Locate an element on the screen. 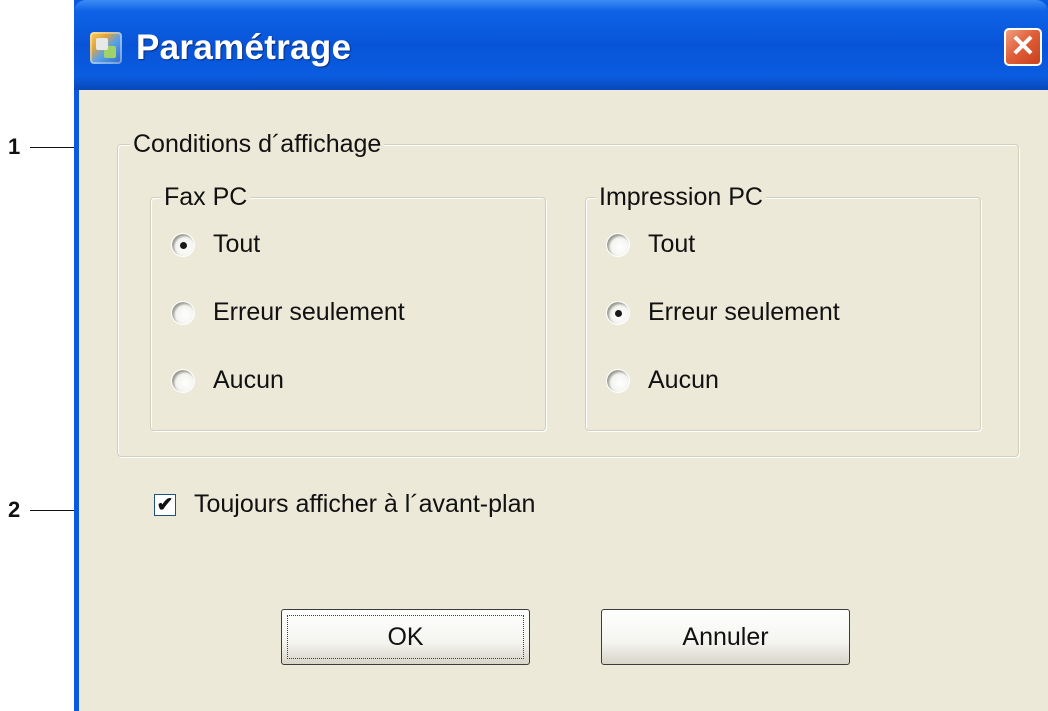 The height and width of the screenshot is (711, 1048). callout-number-2: 2 is located at coordinates (14, 509).